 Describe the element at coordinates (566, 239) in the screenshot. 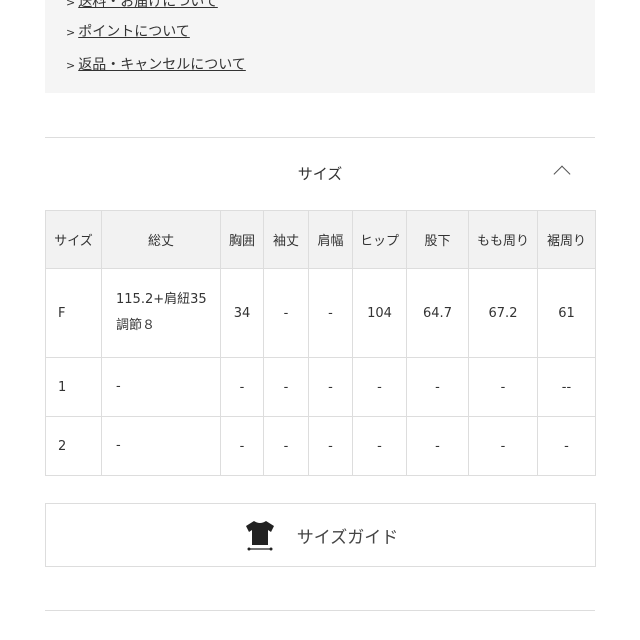

I see `header-cell: 裾周り` at that location.